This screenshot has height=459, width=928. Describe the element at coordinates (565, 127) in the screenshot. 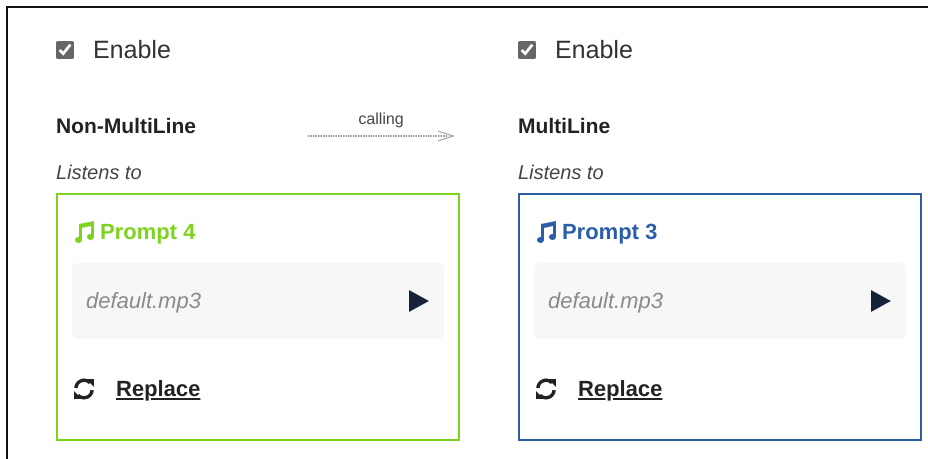

I see `section-heading: MultiLine` at that location.